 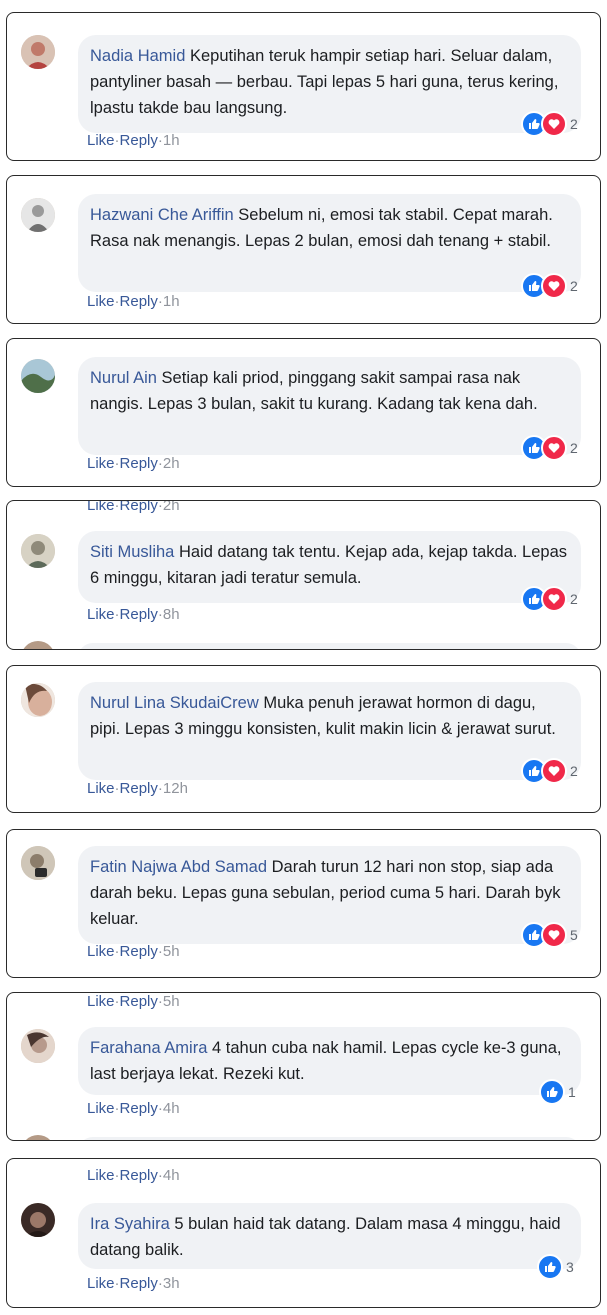 I want to click on comment-actions: Like·Reply·8h, so click(x=133, y=614).